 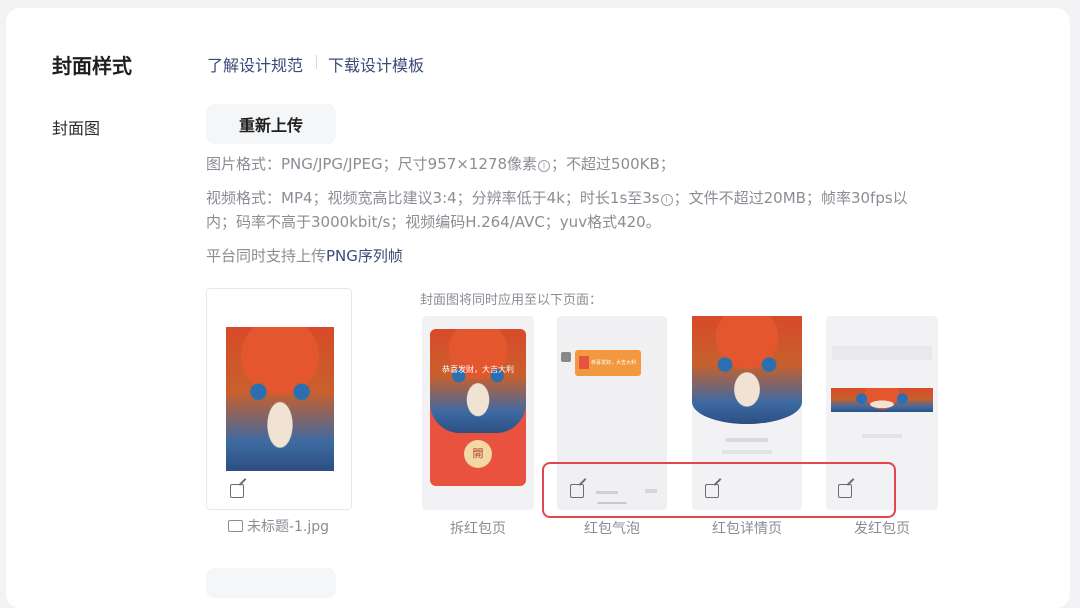 What do you see at coordinates (478, 381) in the screenshot?
I see `envelope-cover-image` at bounding box center [478, 381].